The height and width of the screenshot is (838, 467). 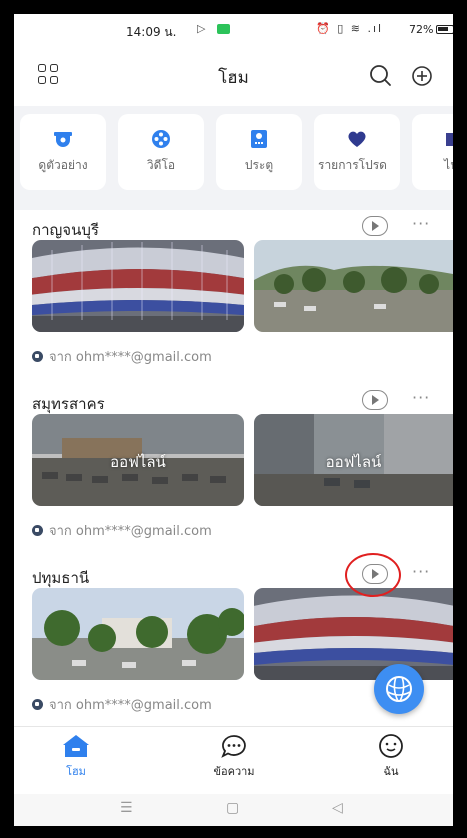 I want to click on system-nav-bar: ☰ ▢ ◁, so click(x=233, y=810).